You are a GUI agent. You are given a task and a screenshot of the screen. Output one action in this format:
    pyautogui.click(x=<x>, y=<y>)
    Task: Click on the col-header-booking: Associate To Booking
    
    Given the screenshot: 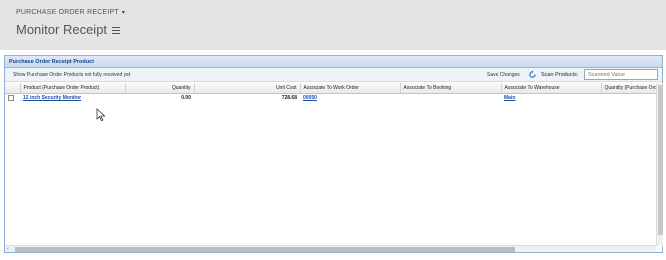 What is the action you would take?
    pyautogui.click(x=451, y=88)
    